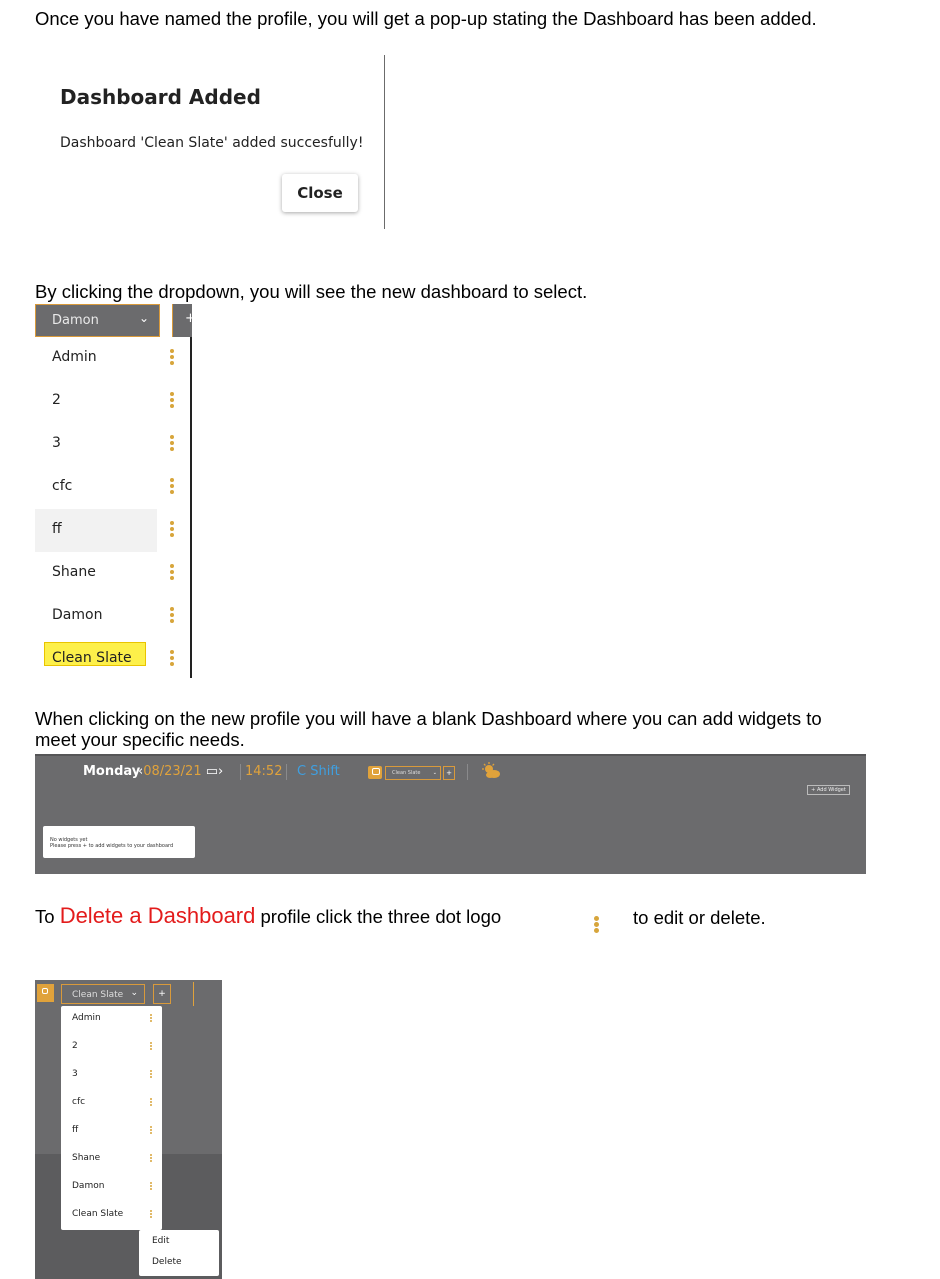  Describe the element at coordinates (320, 193) in the screenshot. I see `close-button: Close` at that location.